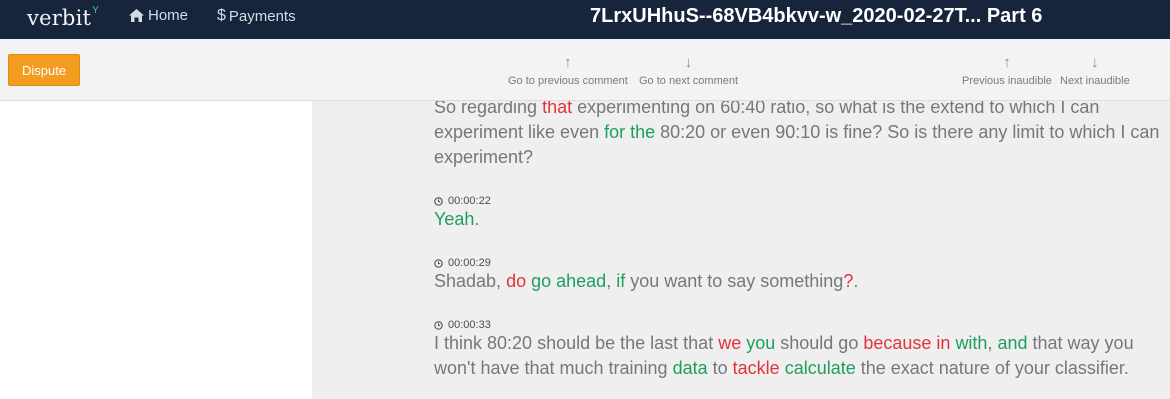 This screenshot has width=1170, height=399. Describe the element at coordinates (730, 343) in the screenshot. I see `flagged-word: we` at that location.